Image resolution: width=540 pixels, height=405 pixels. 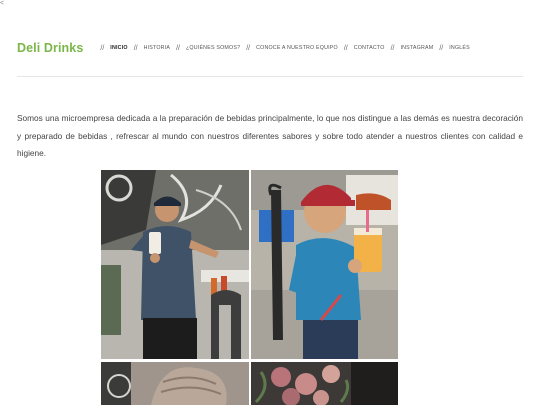 I want to click on site-logo: Deli Drinks, so click(x=50, y=48).